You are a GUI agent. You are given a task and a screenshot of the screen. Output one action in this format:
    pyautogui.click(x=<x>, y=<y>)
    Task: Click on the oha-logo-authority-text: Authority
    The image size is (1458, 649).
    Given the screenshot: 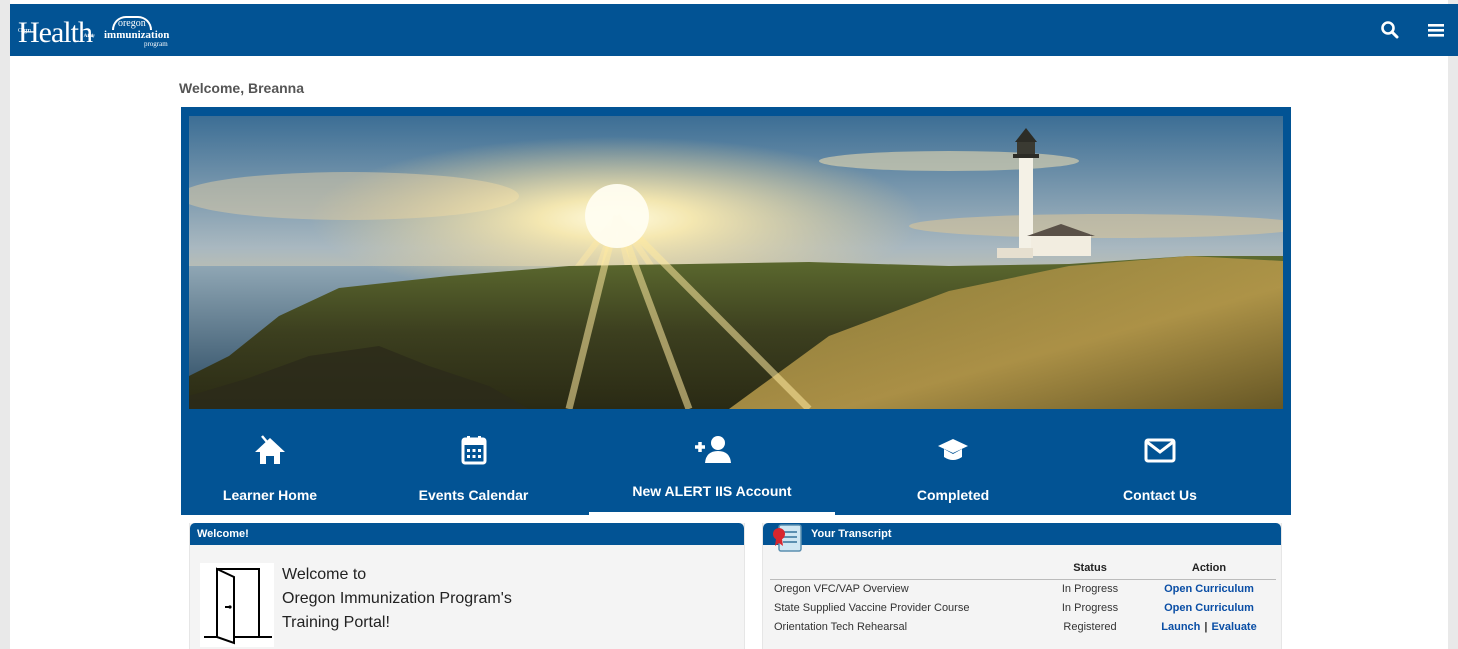 What is the action you would take?
    pyautogui.click(x=89, y=36)
    